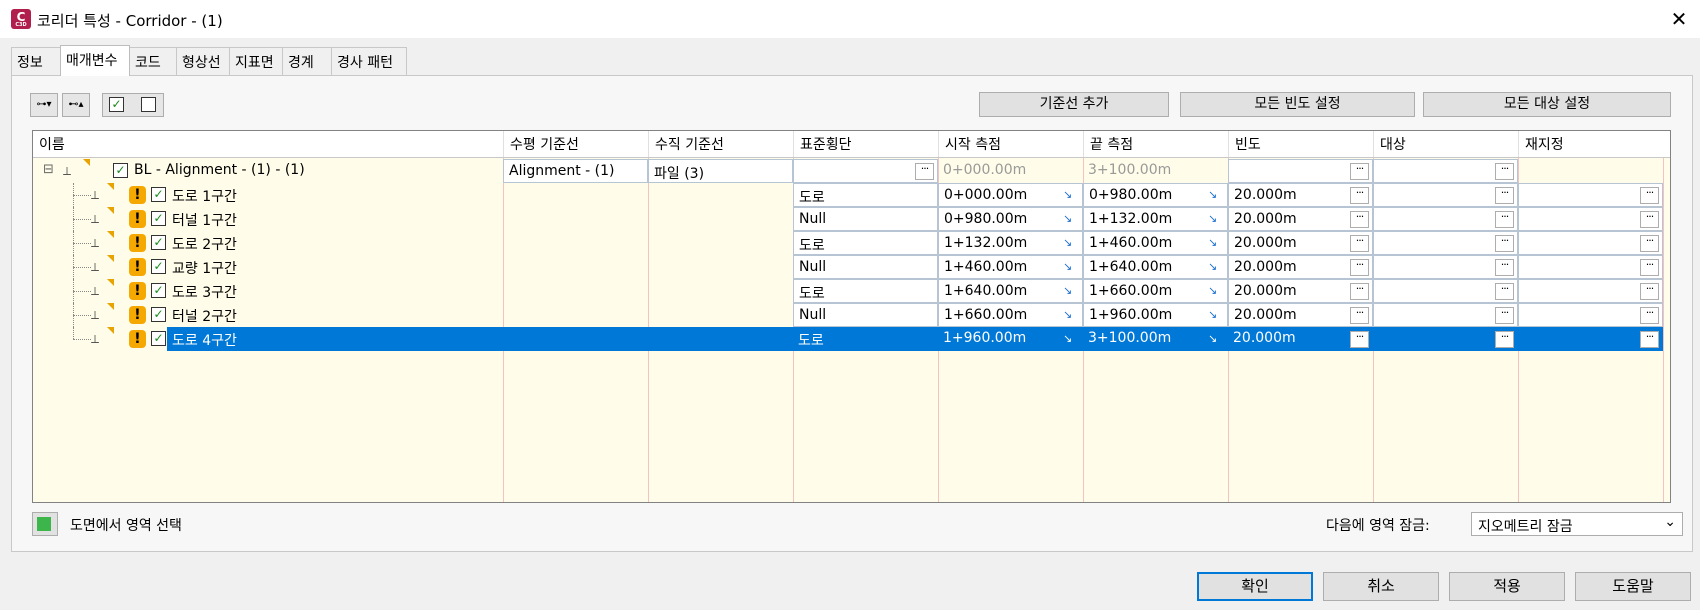 The image size is (1700, 610). Describe the element at coordinates (203, 61) in the screenshot. I see `tab-feature-lines: 형상선` at that location.